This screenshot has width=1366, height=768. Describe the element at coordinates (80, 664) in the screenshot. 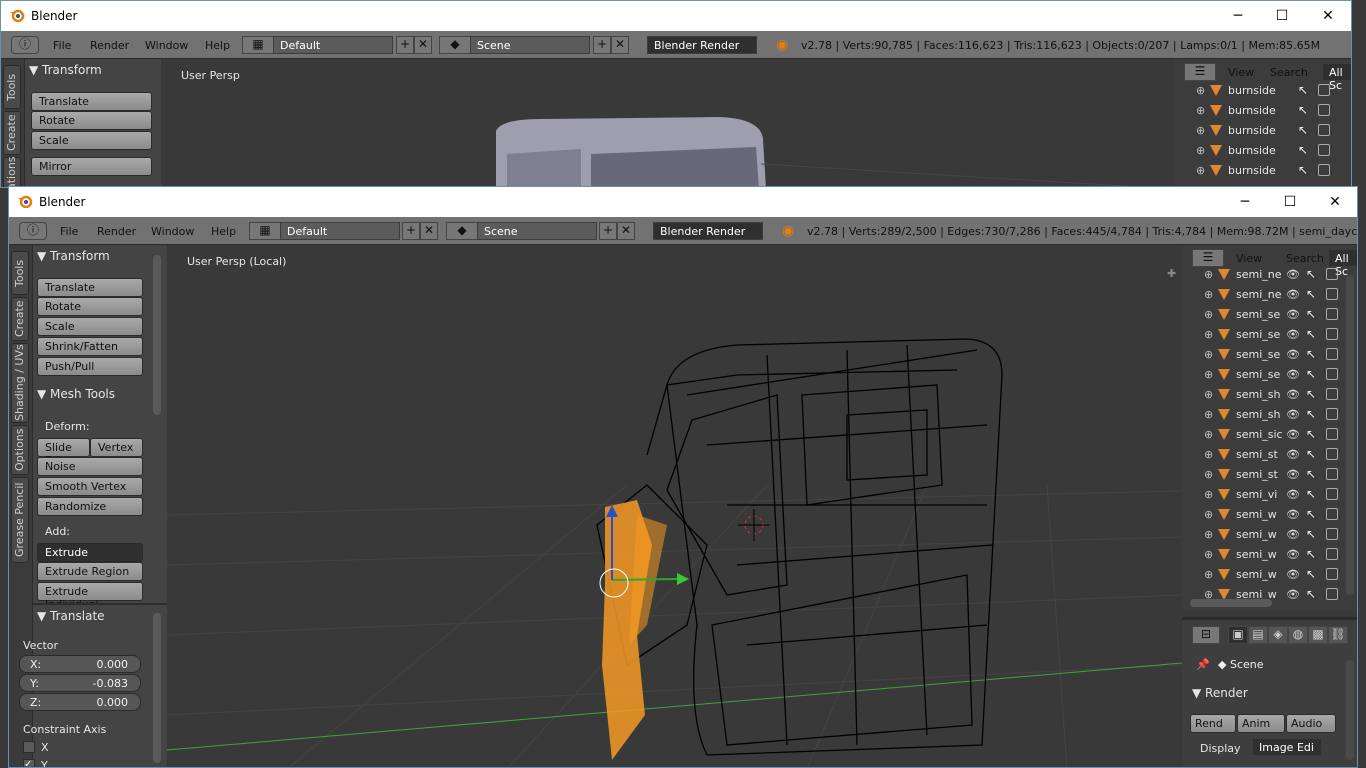

I see `vector-x-field: X: 0.000` at that location.